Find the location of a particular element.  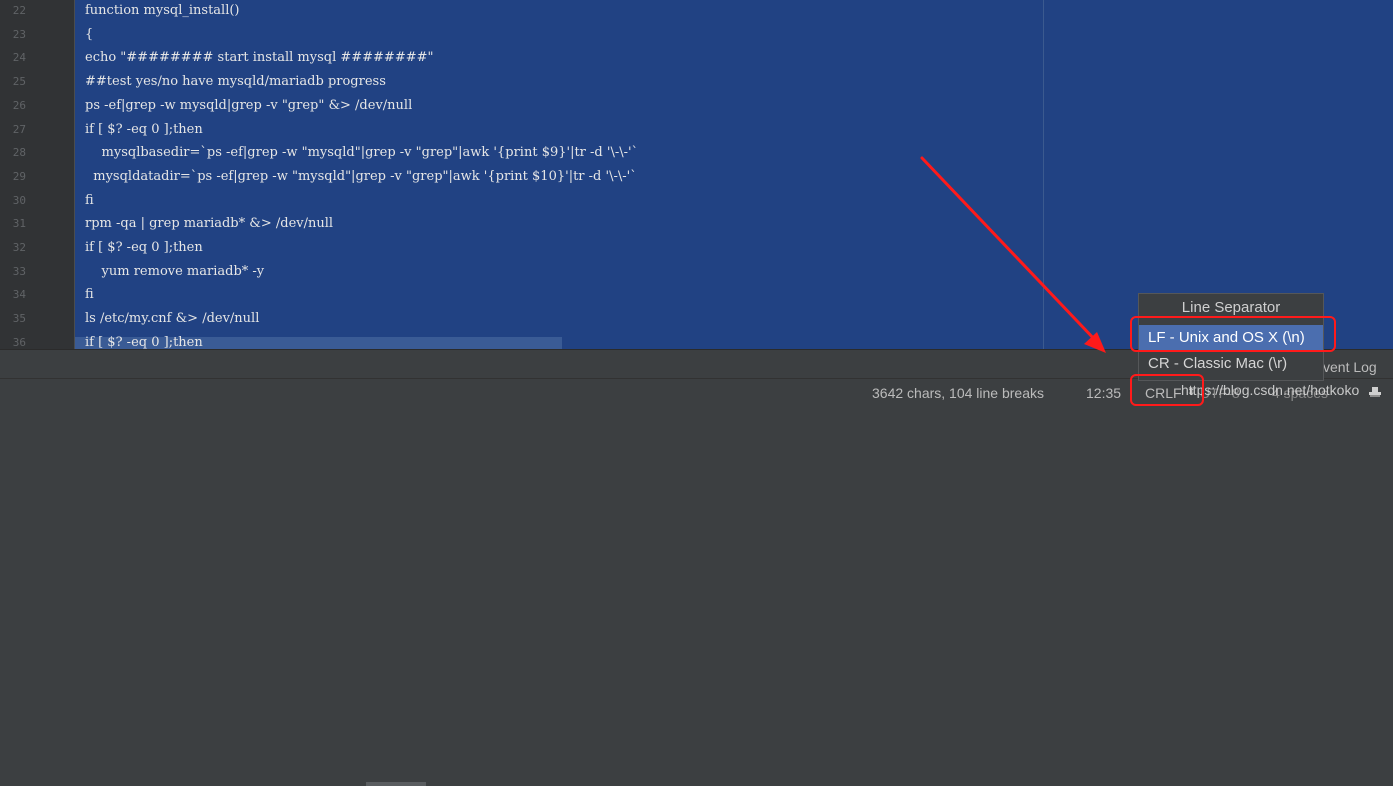

code-line: 33 yum remove mariadb* -y is located at coordinates (521, 272).